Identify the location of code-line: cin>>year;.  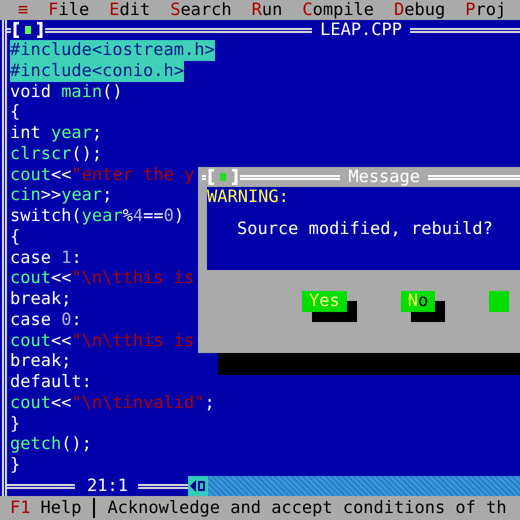
(61, 195).